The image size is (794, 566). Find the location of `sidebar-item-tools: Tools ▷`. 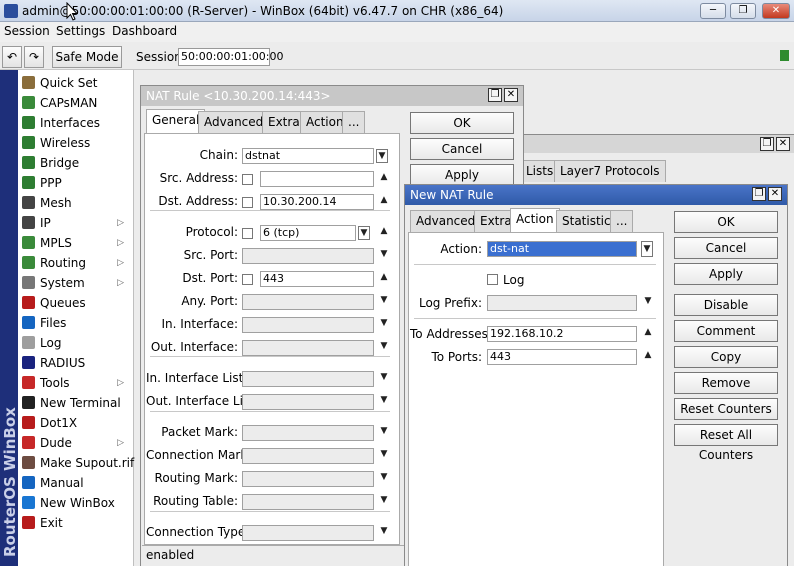

sidebar-item-tools: Tools ▷ is located at coordinates (77, 383).